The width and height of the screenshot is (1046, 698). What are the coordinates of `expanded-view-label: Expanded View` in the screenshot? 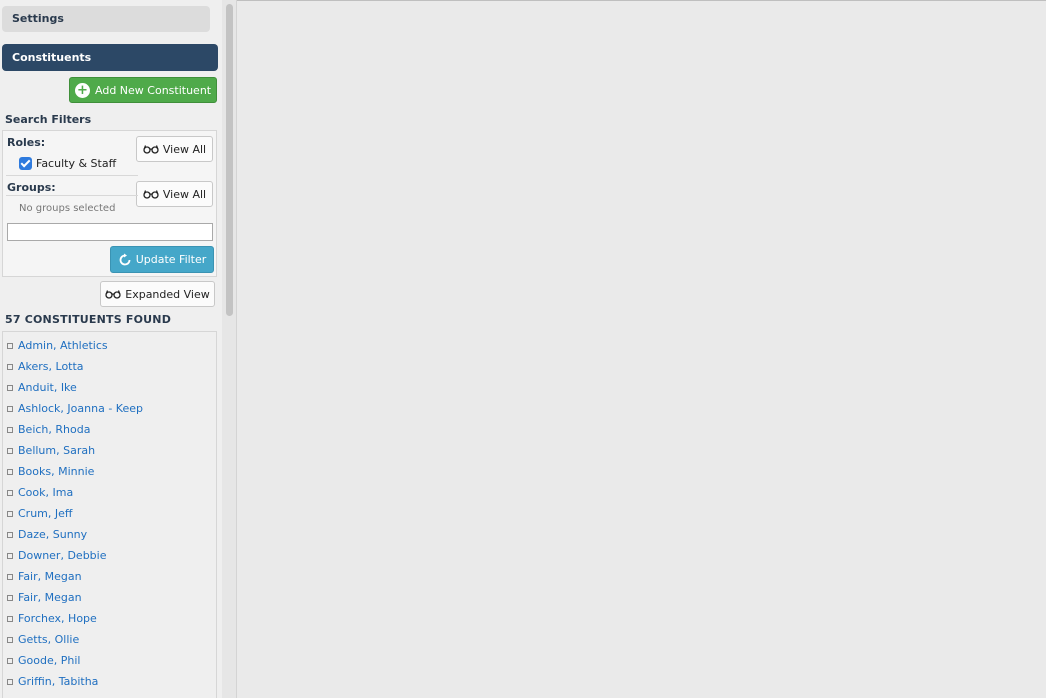 It's located at (167, 294).